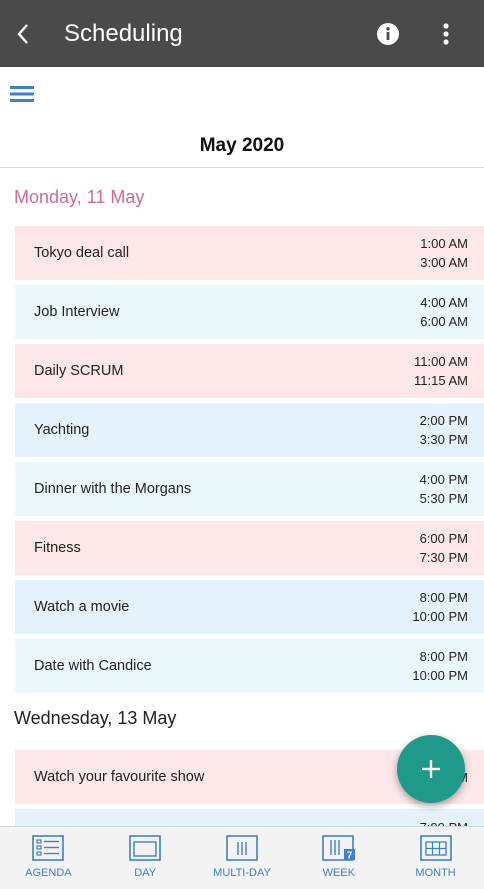 The image size is (484, 889). I want to click on plus-icon, so click(431, 769).